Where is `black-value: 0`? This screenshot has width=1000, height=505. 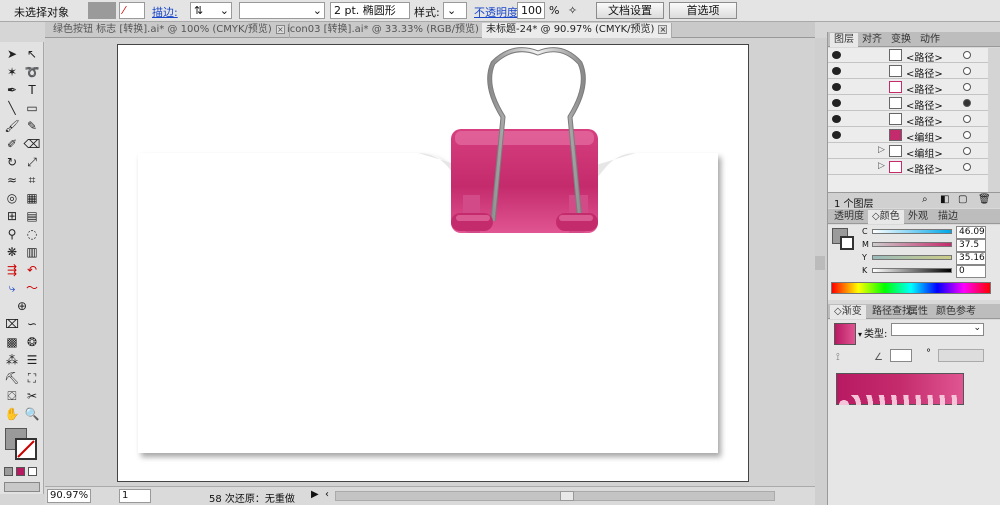
black-value: 0 is located at coordinates (971, 271).